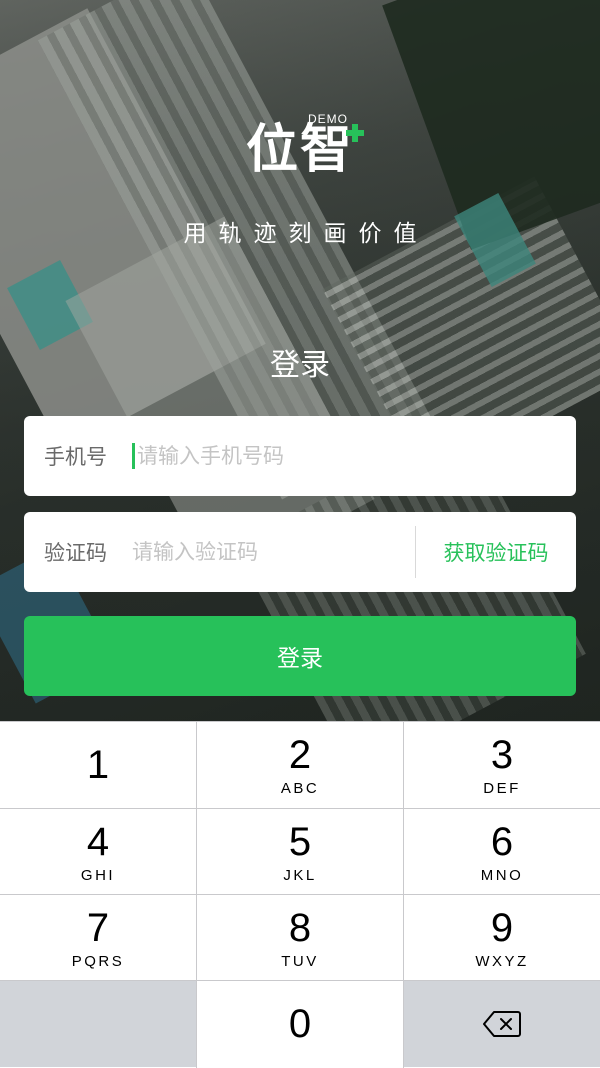  I want to click on key-letters: DEF, so click(502, 788).